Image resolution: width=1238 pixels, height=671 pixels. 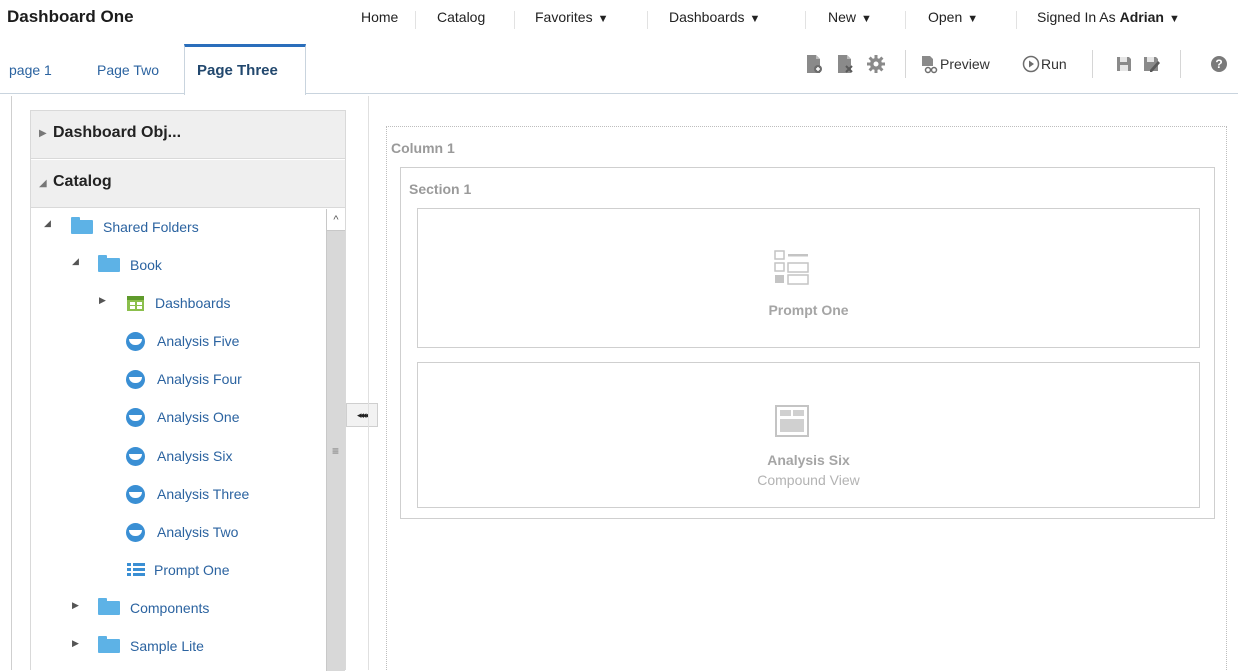 What do you see at coordinates (461, 17) in the screenshot?
I see `nav-catalog: Catalog` at bounding box center [461, 17].